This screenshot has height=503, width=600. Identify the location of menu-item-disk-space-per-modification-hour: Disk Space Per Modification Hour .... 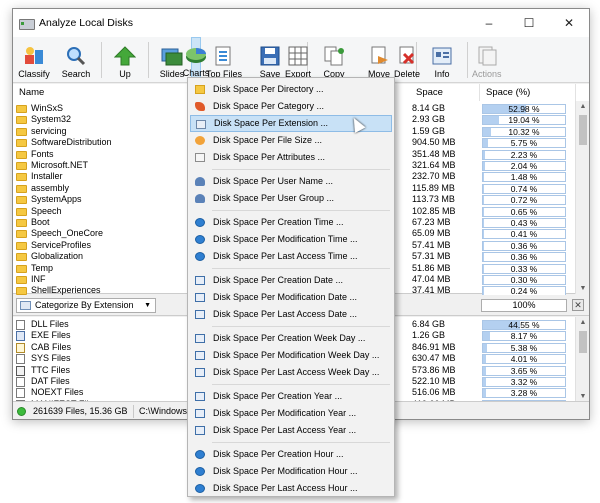
(291, 471).